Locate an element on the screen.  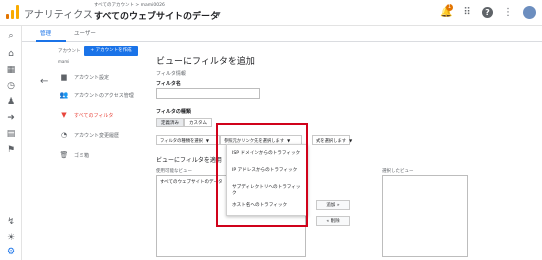
create-account-button: + アカウントを作成 is located at coordinates (111, 51).